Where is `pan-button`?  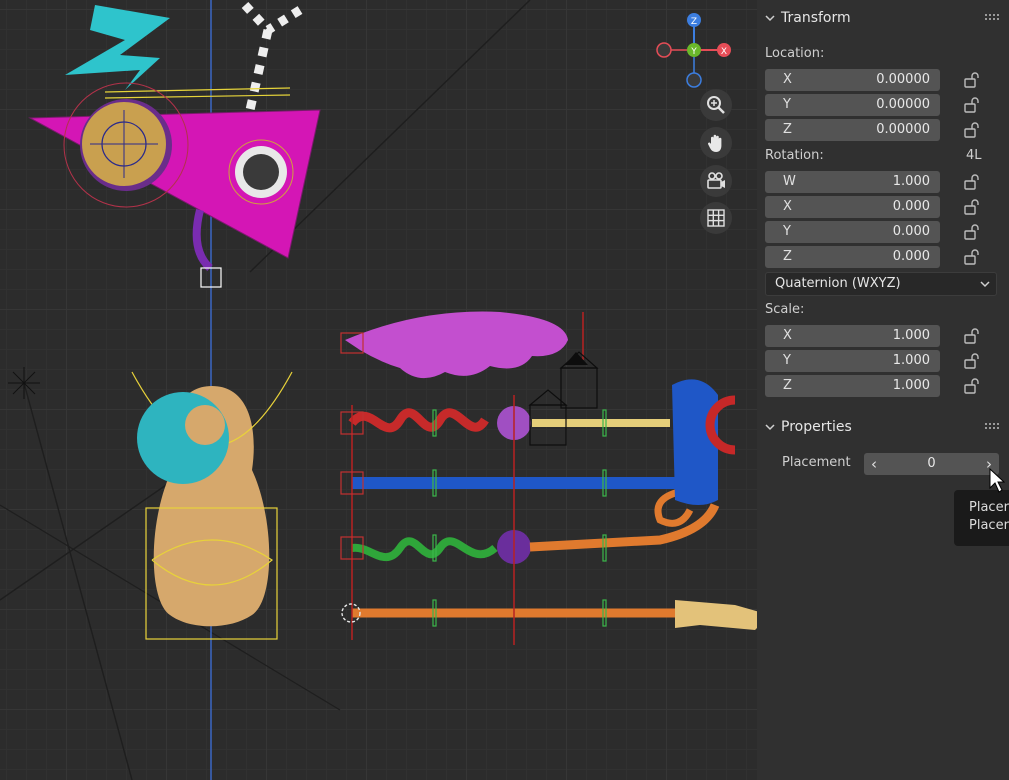
pan-button is located at coordinates (716, 143).